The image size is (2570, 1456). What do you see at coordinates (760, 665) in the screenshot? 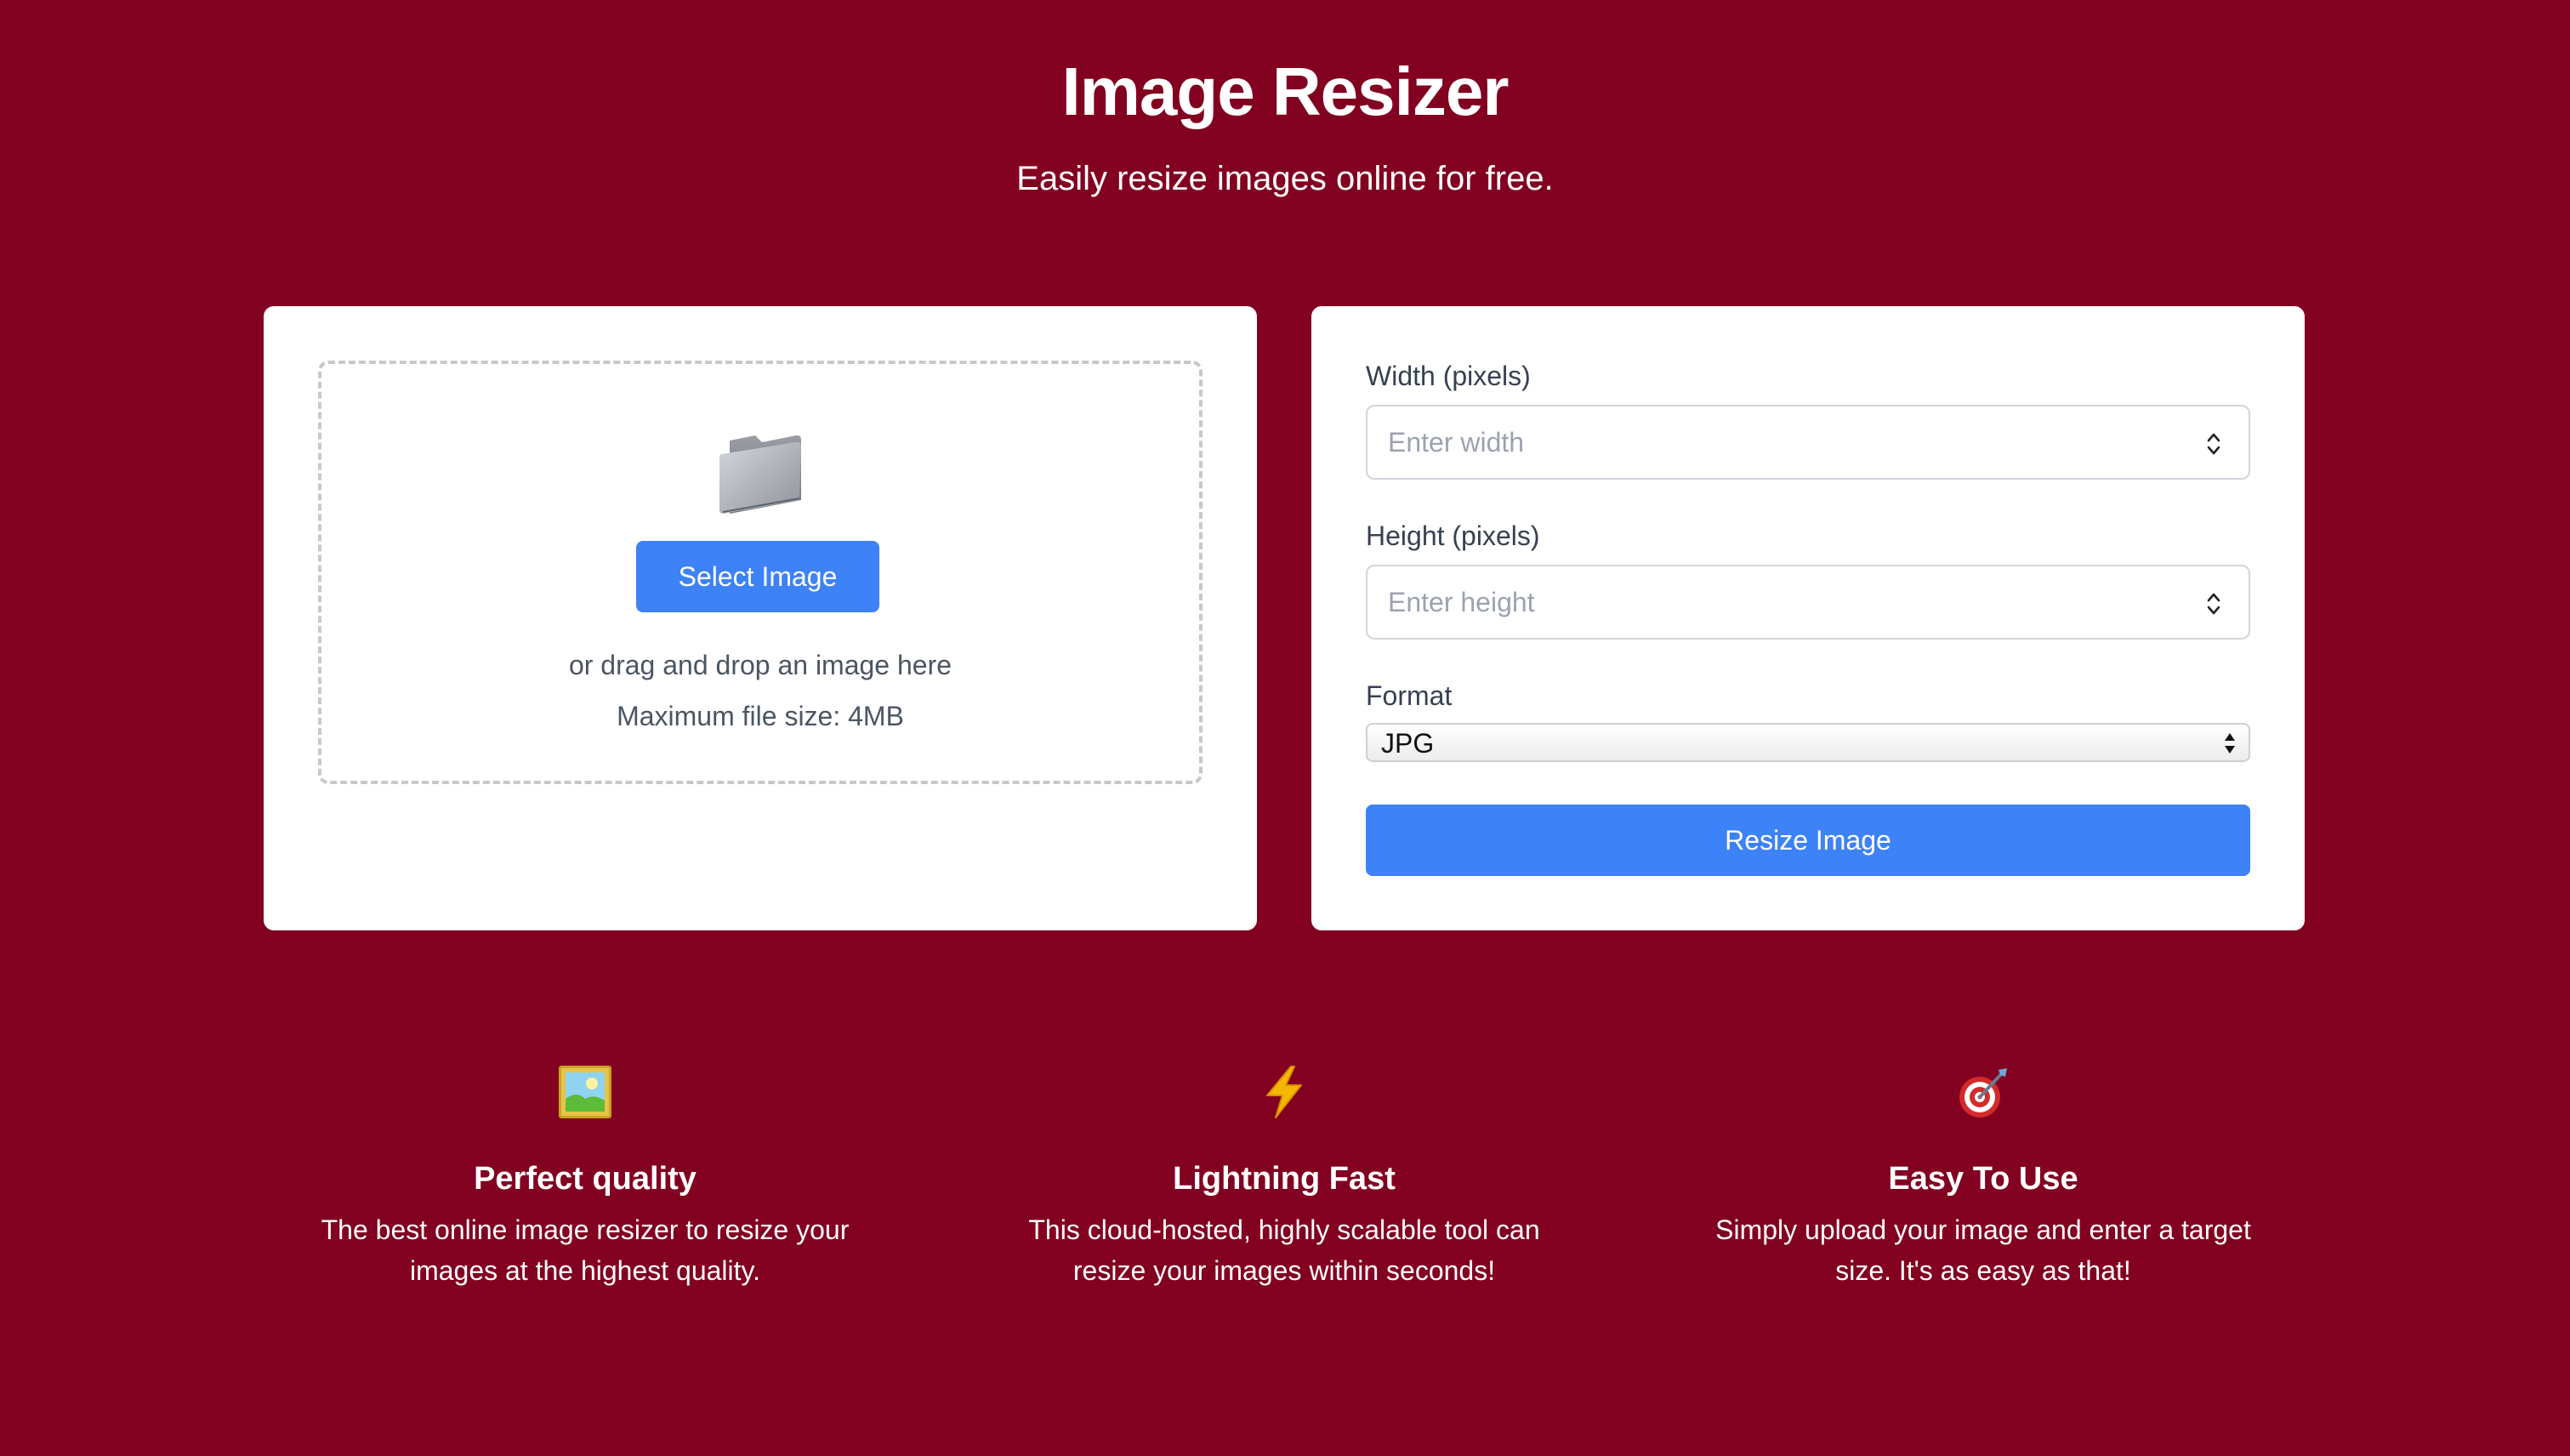
I see `drag-drop-hint: or drag and drop an image here` at bounding box center [760, 665].